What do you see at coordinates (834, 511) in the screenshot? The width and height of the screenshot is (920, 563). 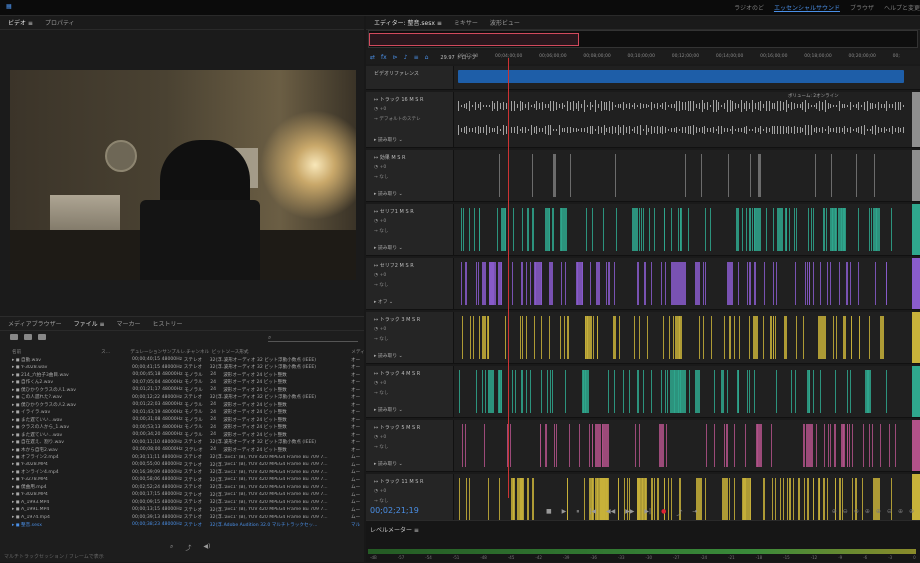 I see `zoom-icon: ⊕` at bounding box center [834, 511].